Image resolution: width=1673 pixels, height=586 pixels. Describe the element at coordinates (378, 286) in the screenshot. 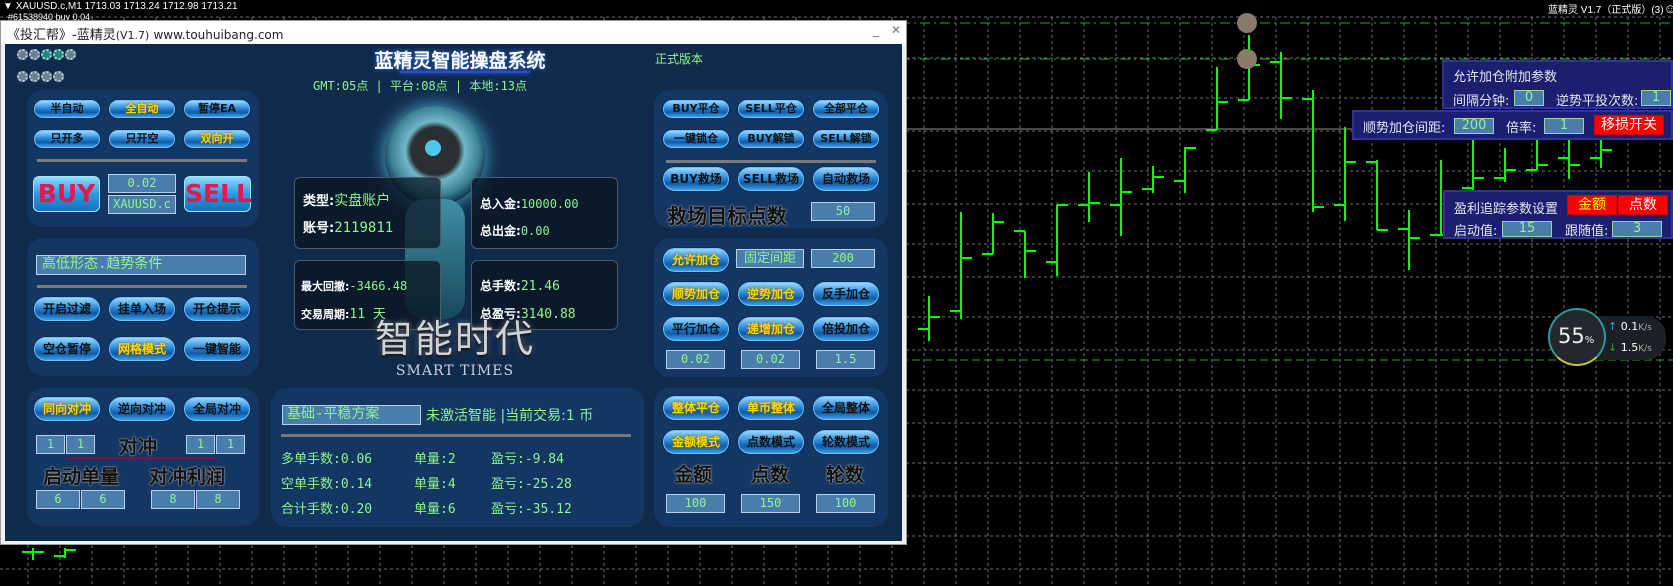

I see `max-drawdown: -3466.48` at that location.